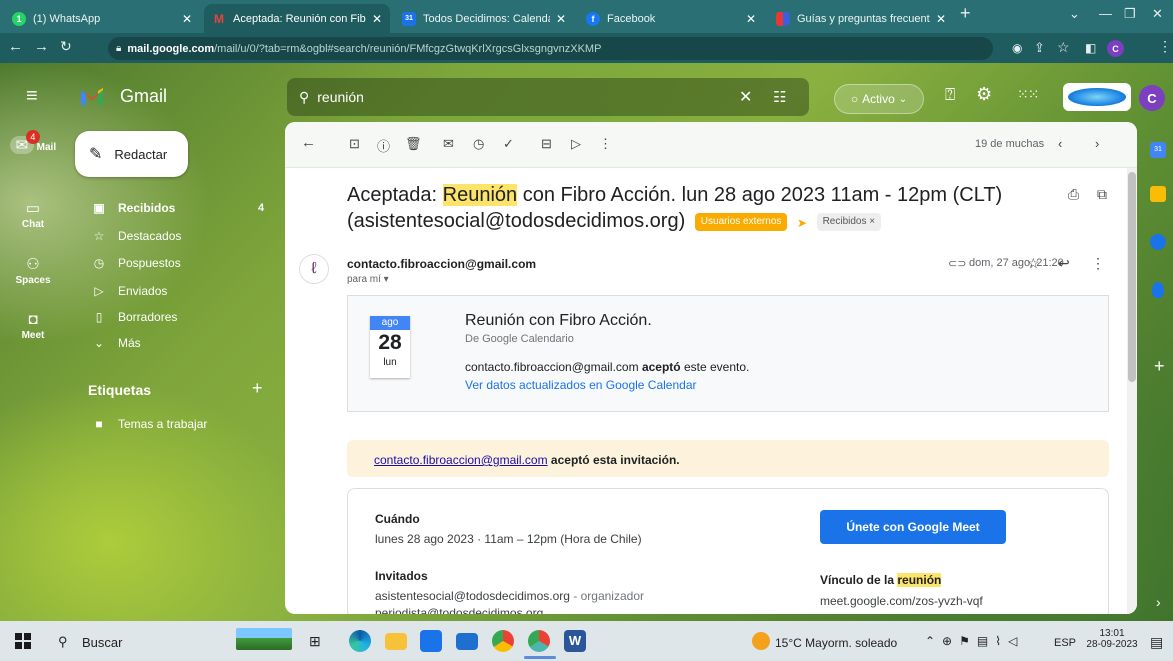  Describe the element at coordinates (503, 641) in the screenshot. I see `chrome-icon` at that location.